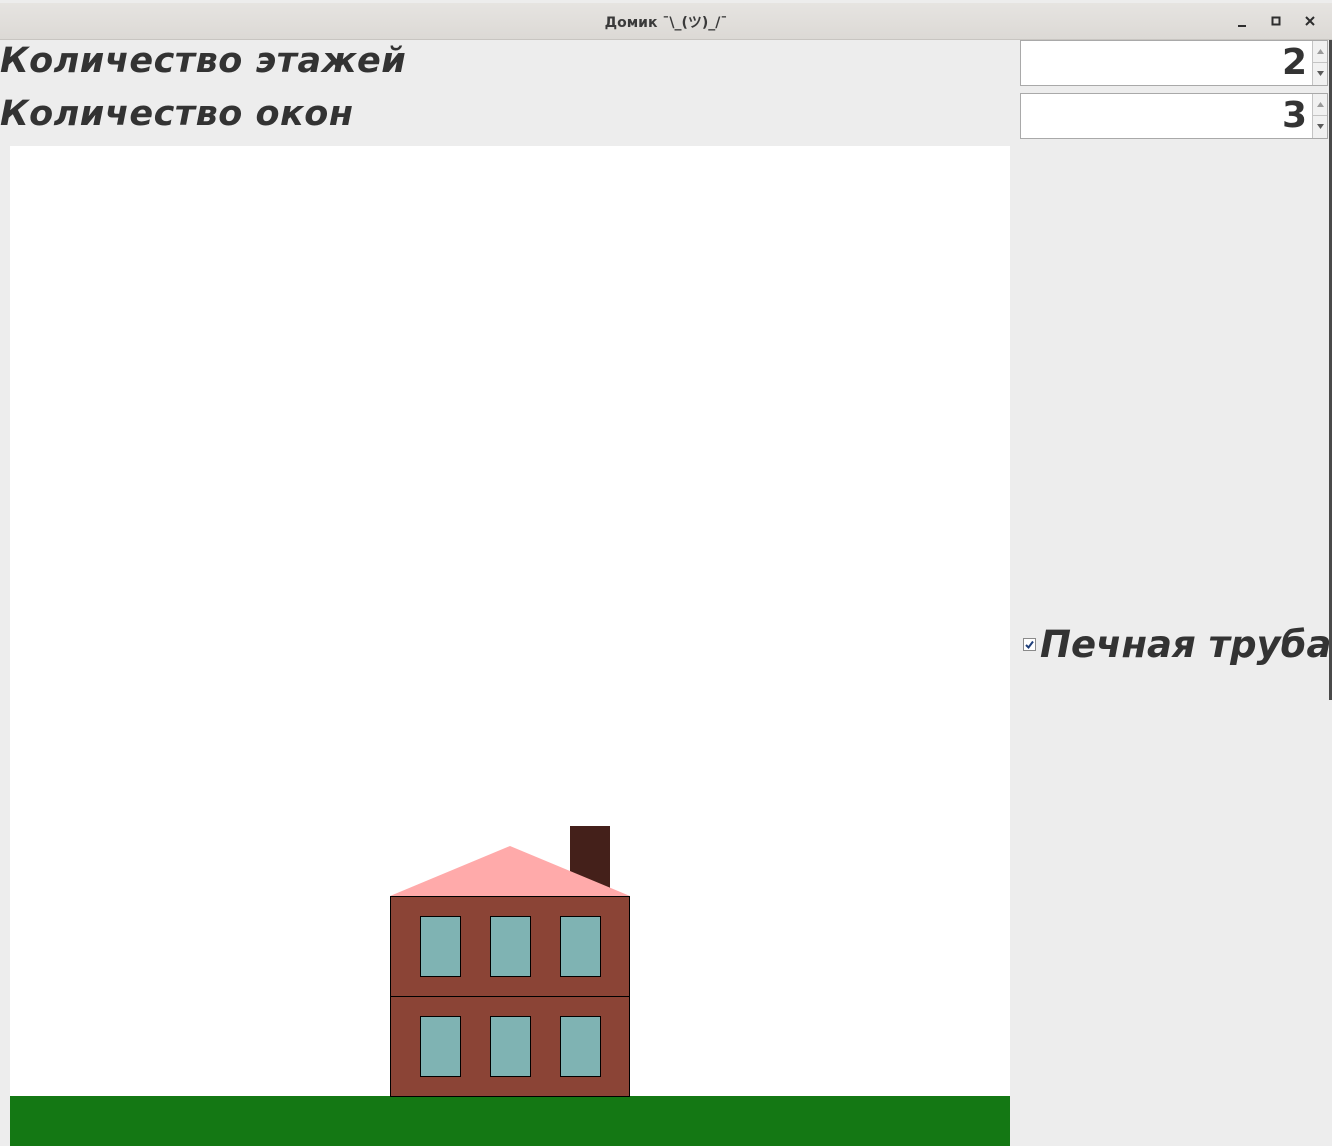  I want to click on minimize-button, so click(1242, 21).